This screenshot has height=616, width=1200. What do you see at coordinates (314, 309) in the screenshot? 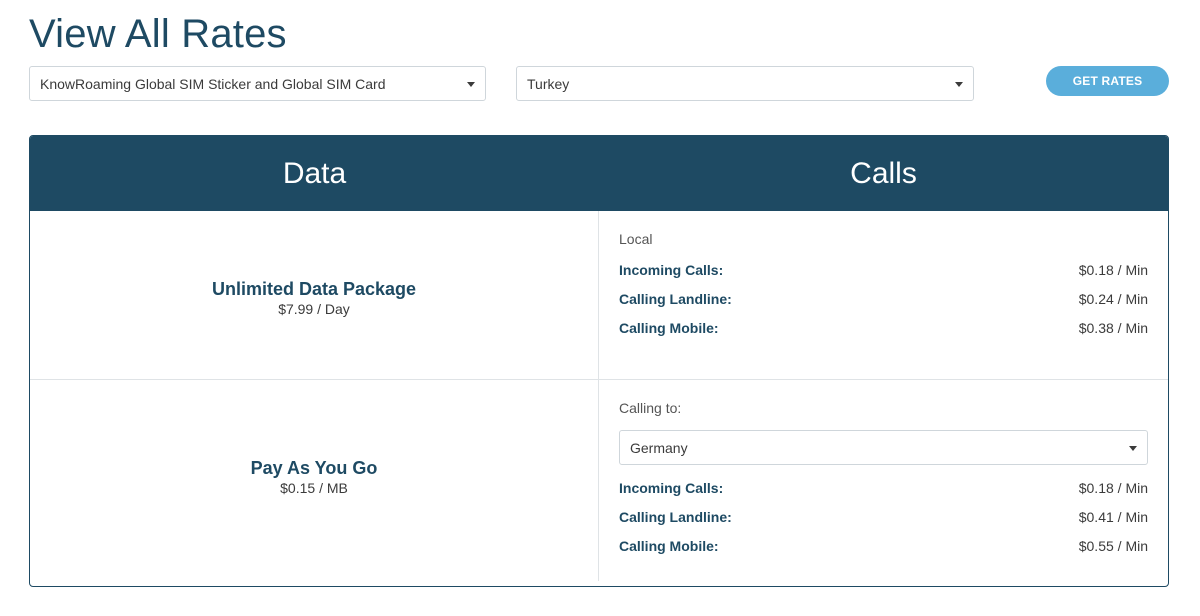
I see `plan-price: $7.99 / Day` at bounding box center [314, 309].